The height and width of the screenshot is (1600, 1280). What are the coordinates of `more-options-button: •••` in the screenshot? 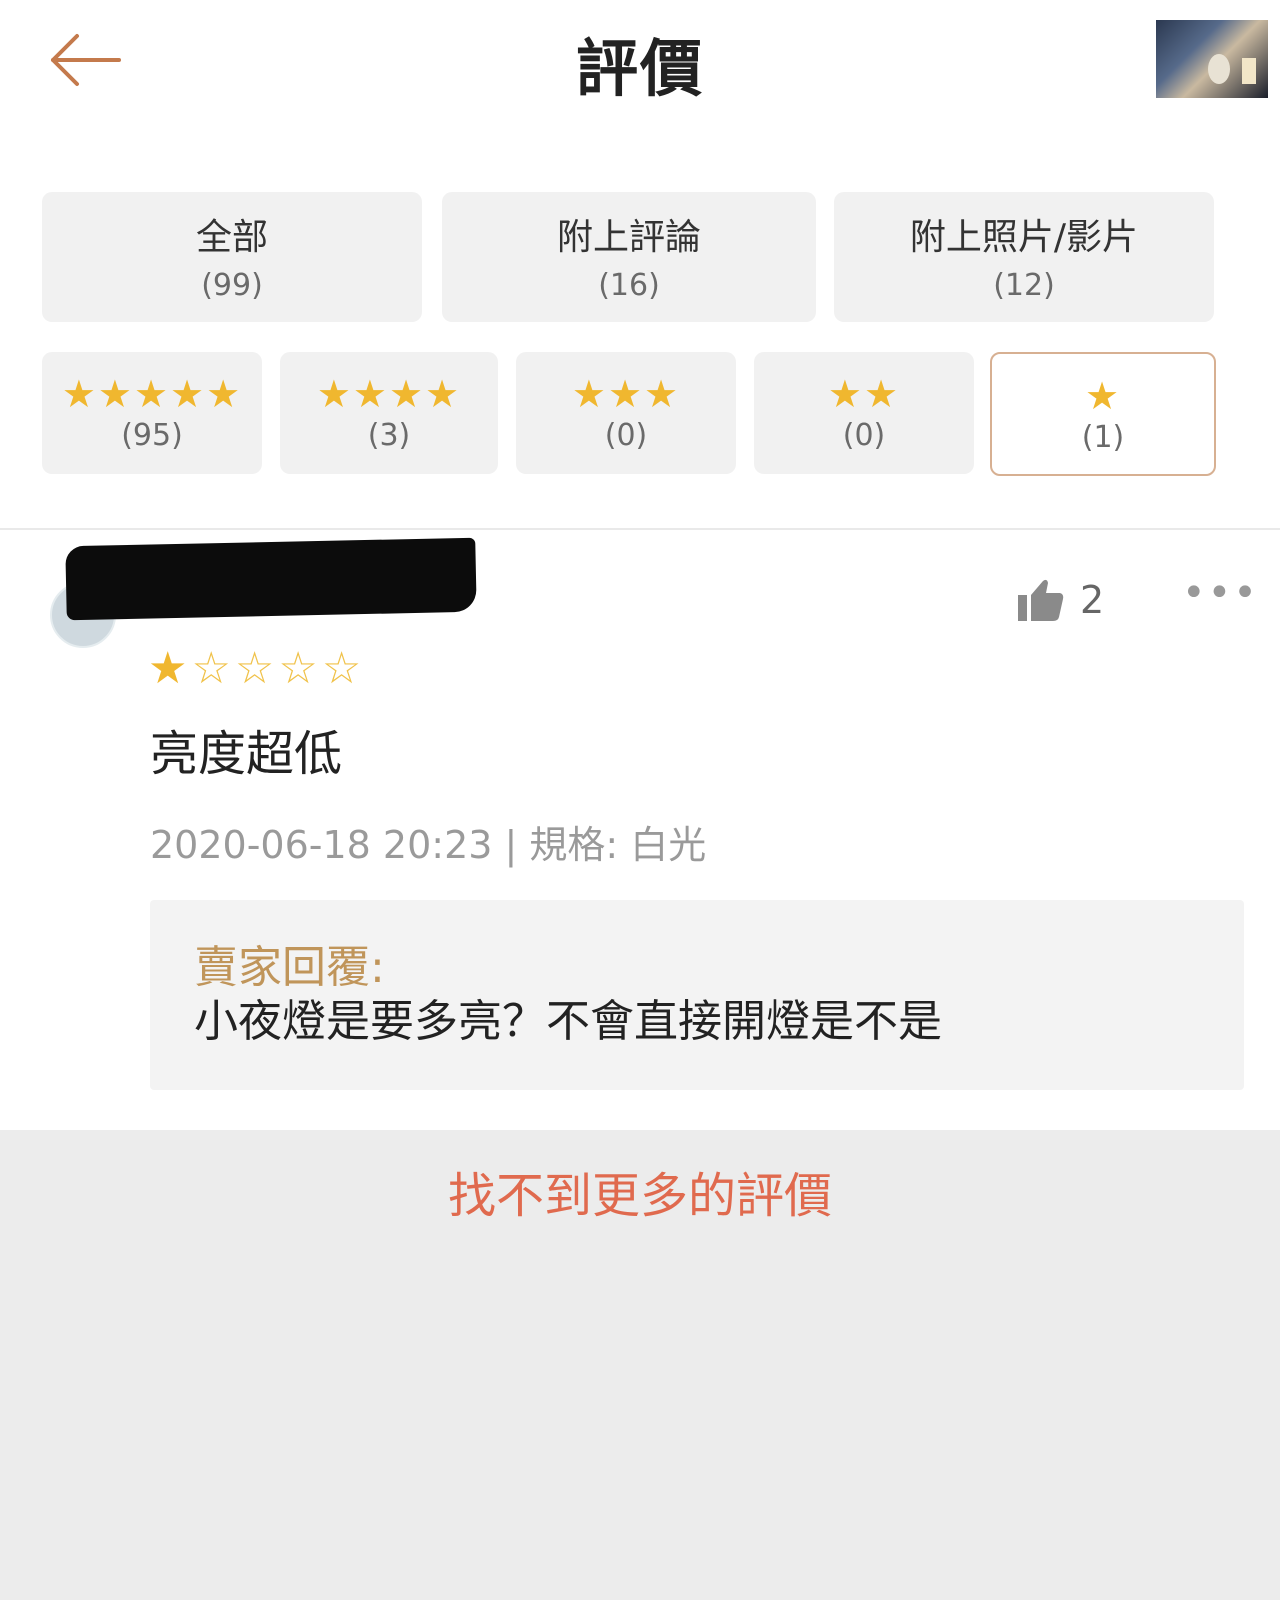 It's located at (1219, 595).